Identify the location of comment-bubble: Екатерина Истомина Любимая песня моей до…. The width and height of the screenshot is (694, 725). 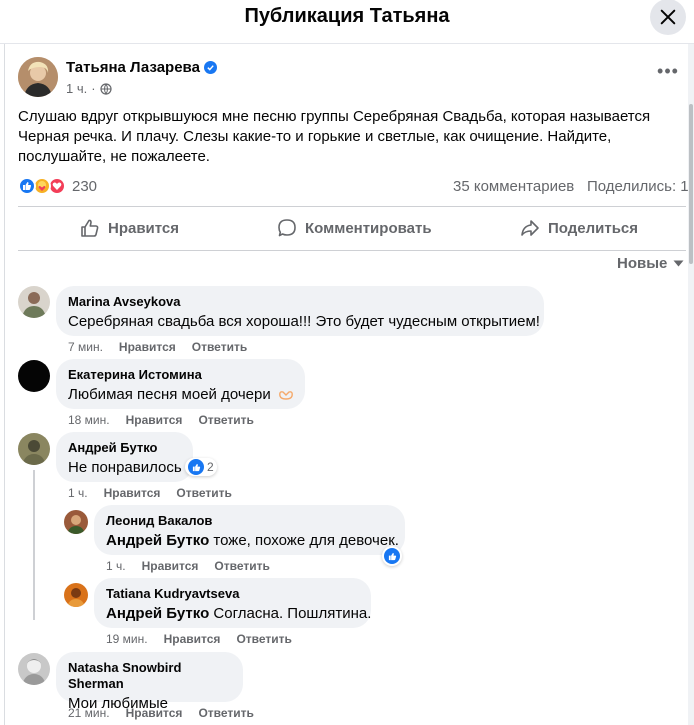
(180, 384).